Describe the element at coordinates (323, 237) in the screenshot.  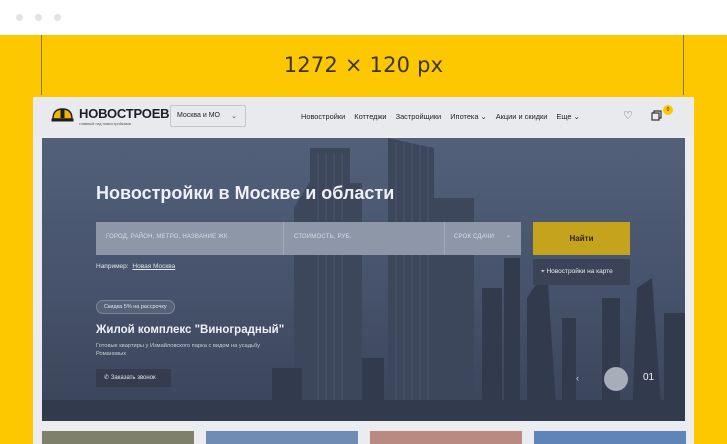
I see `price-input: СТОИМОСТЬ, РУБ.` at that location.